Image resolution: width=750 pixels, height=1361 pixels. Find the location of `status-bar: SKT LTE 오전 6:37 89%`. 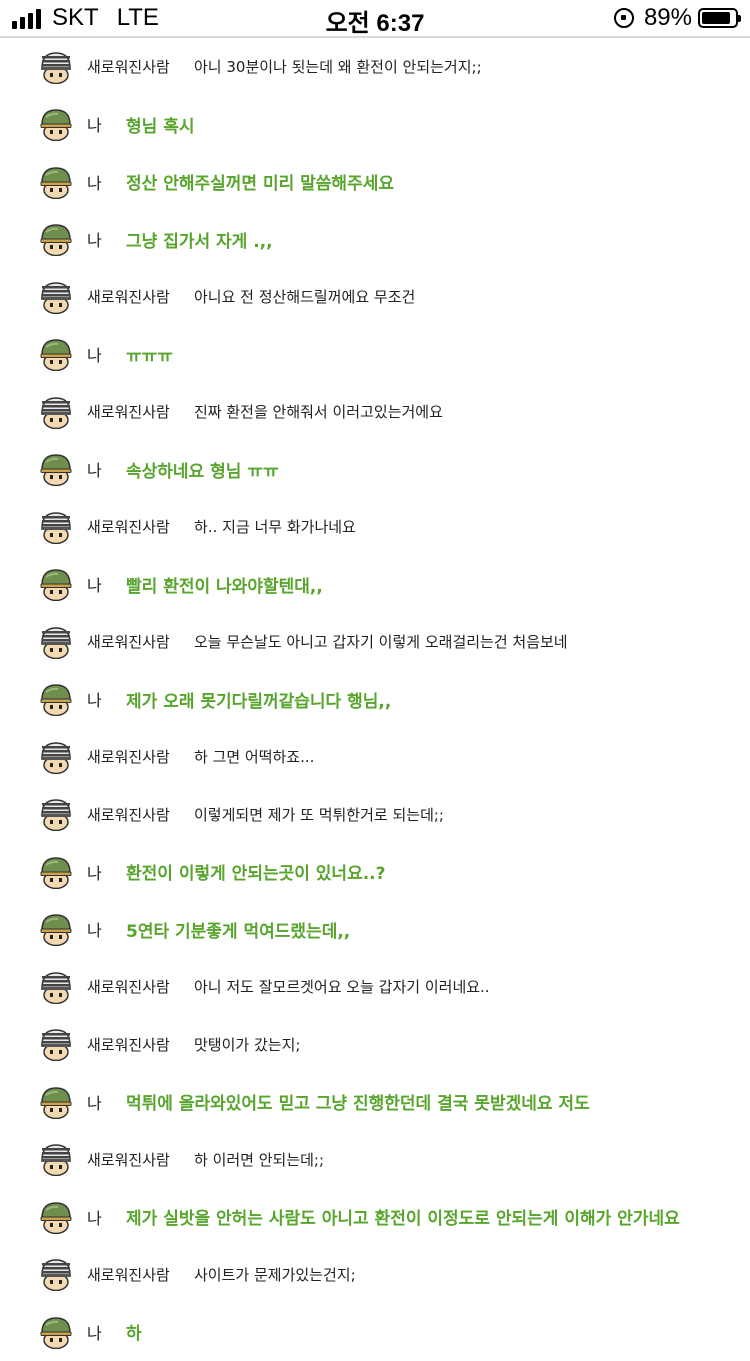

status-bar: SKT LTE 오전 6:37 89% is located at coordinates (375, 19).